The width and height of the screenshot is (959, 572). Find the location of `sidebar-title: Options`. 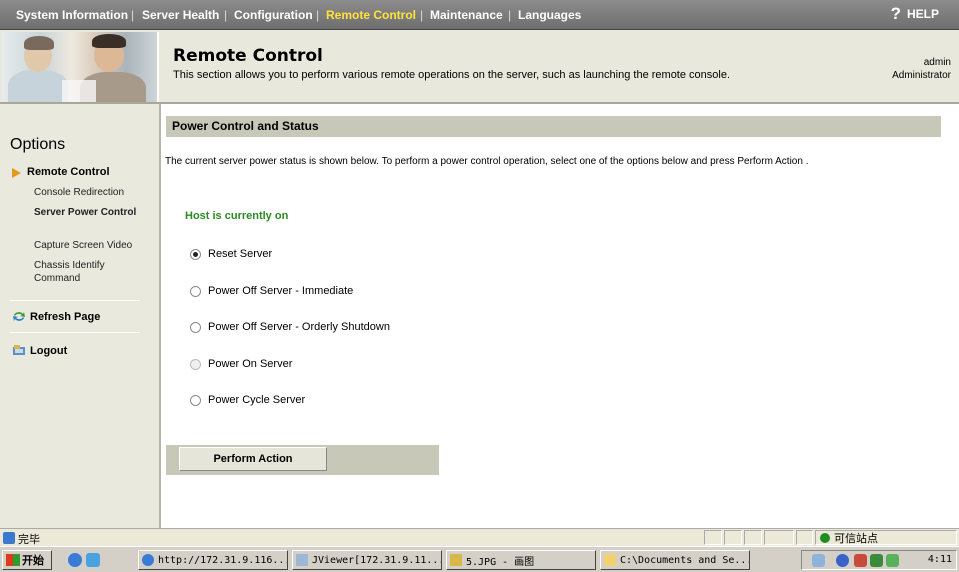

sidebar-title: Options is located at coordinates (38, 144).